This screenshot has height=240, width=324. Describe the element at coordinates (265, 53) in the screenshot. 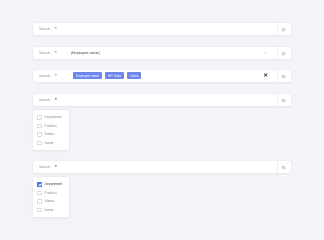

I see `close-icon: ×` at that location.